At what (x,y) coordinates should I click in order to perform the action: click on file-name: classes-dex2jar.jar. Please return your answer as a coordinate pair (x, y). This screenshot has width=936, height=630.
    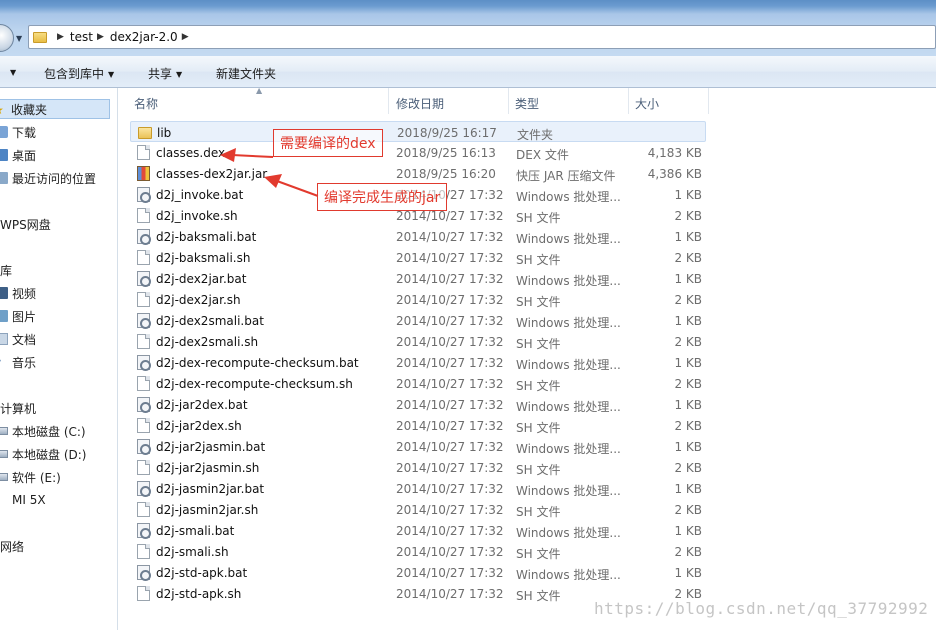
    Looking at the image, I should click on (212, 174).